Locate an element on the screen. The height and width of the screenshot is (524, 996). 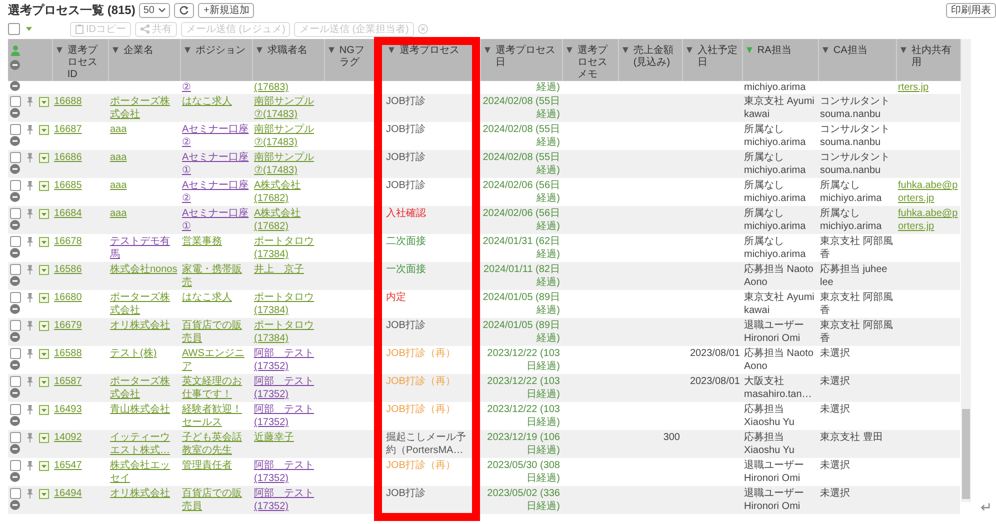
scrollbar is located at coordinates (965, 270).